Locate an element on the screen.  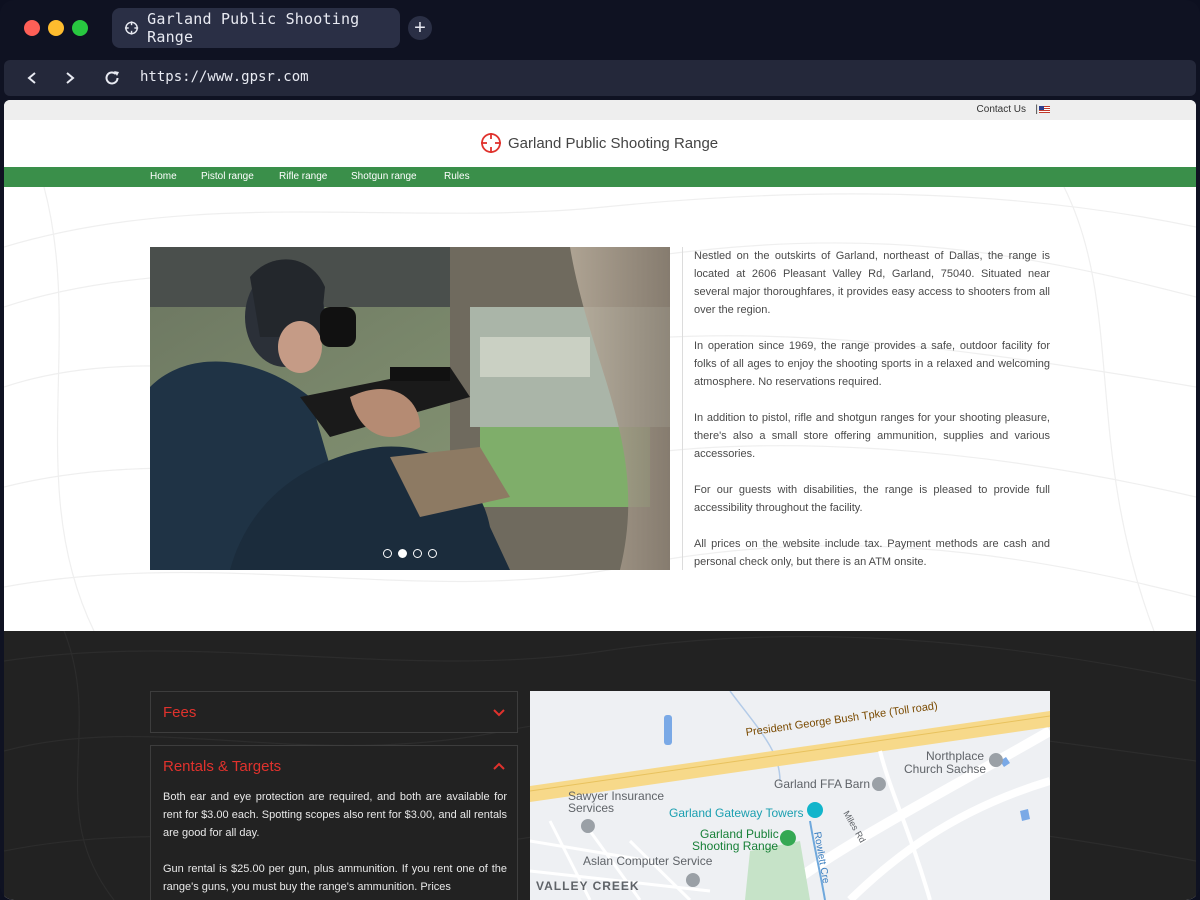
back-button is located at coordinates (32, 78).